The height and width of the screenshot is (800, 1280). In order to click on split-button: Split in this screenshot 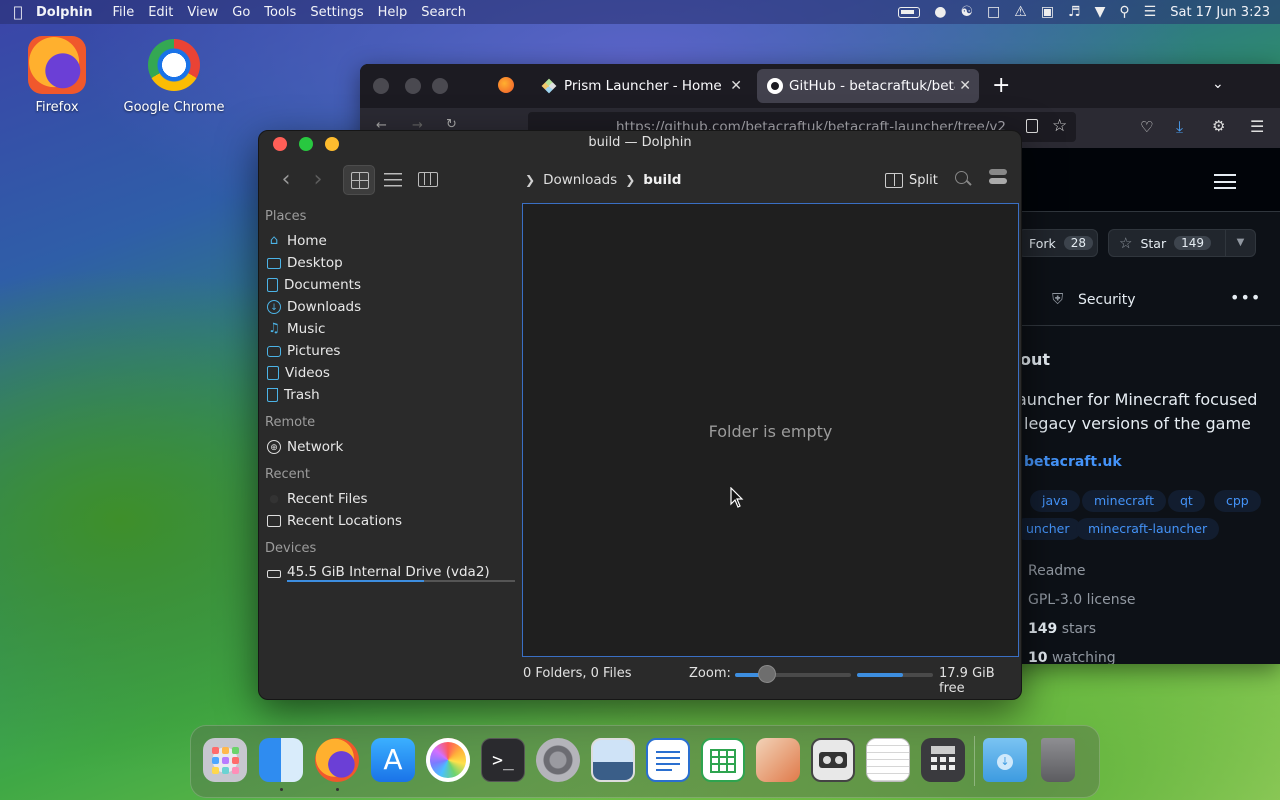, I will do `click(911, 180)`.